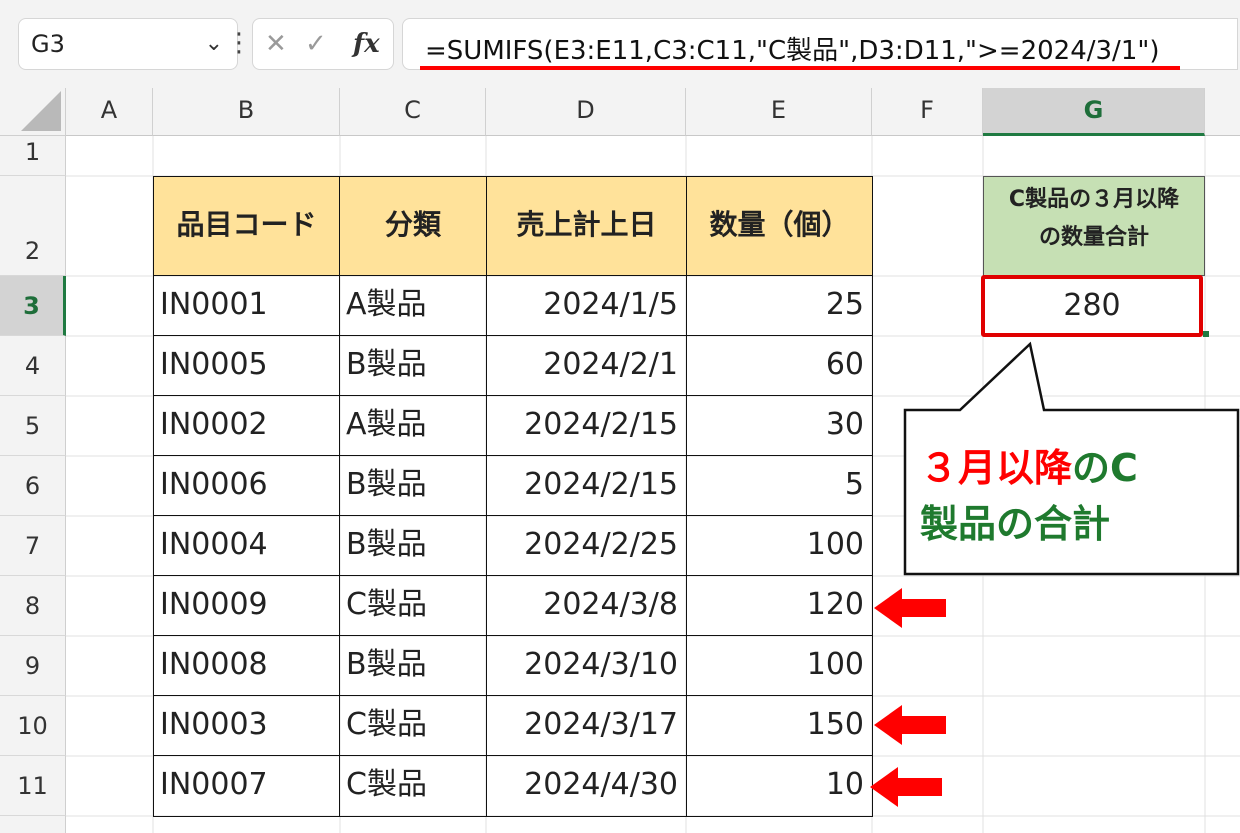 This screenshot has height=833, width=1240. What do you see at coordinates (1105, 468) in the screenshot?
I see `callout-green-text: のC` at bounding box center [1105, 468].